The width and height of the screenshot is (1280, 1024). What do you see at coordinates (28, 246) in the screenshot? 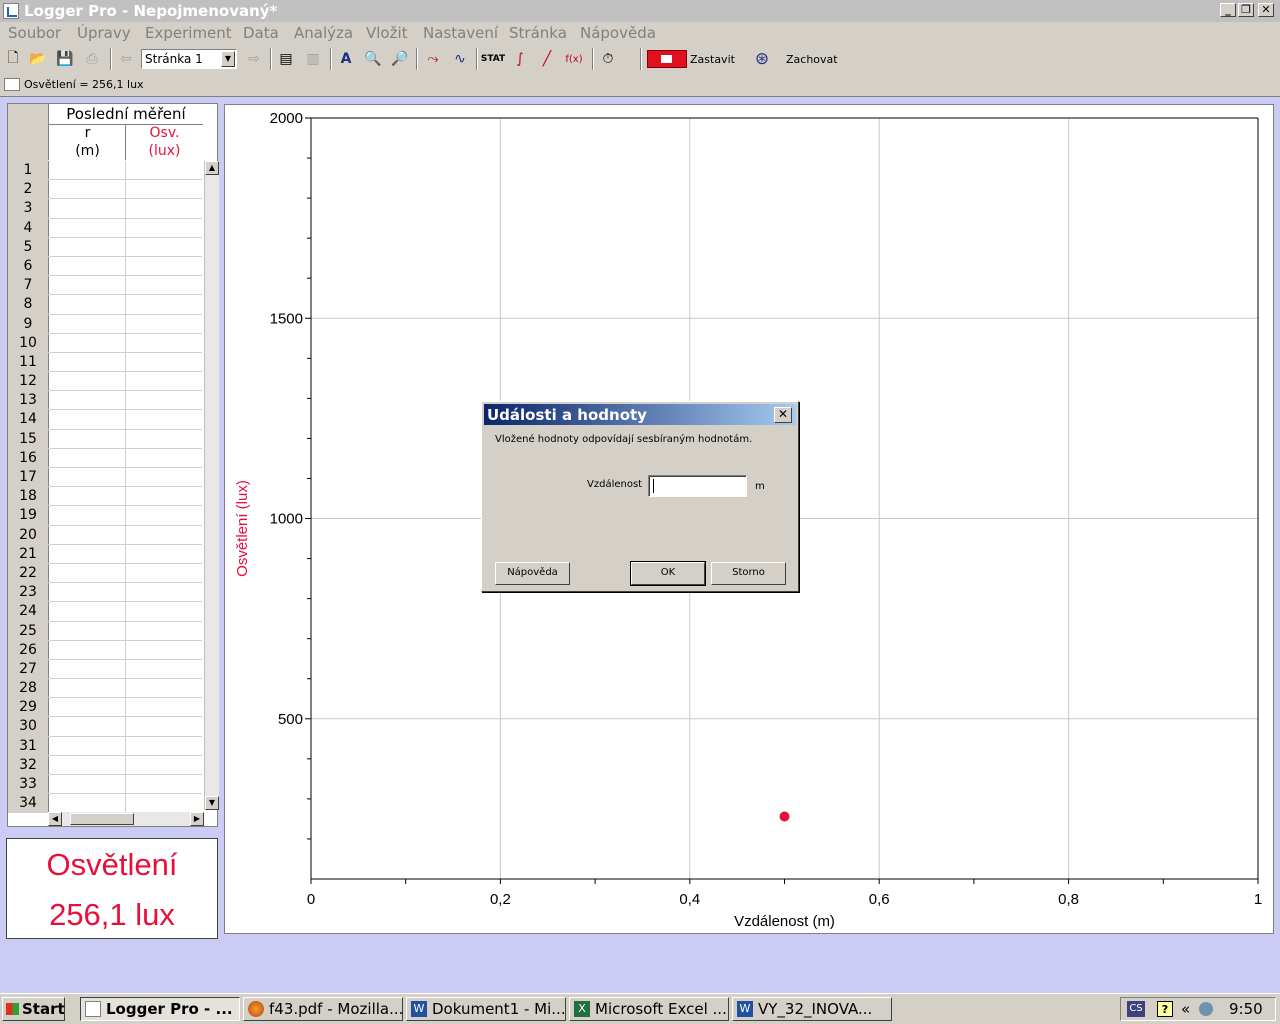
I see `row-number: 5` at bounding box center [28, 246].